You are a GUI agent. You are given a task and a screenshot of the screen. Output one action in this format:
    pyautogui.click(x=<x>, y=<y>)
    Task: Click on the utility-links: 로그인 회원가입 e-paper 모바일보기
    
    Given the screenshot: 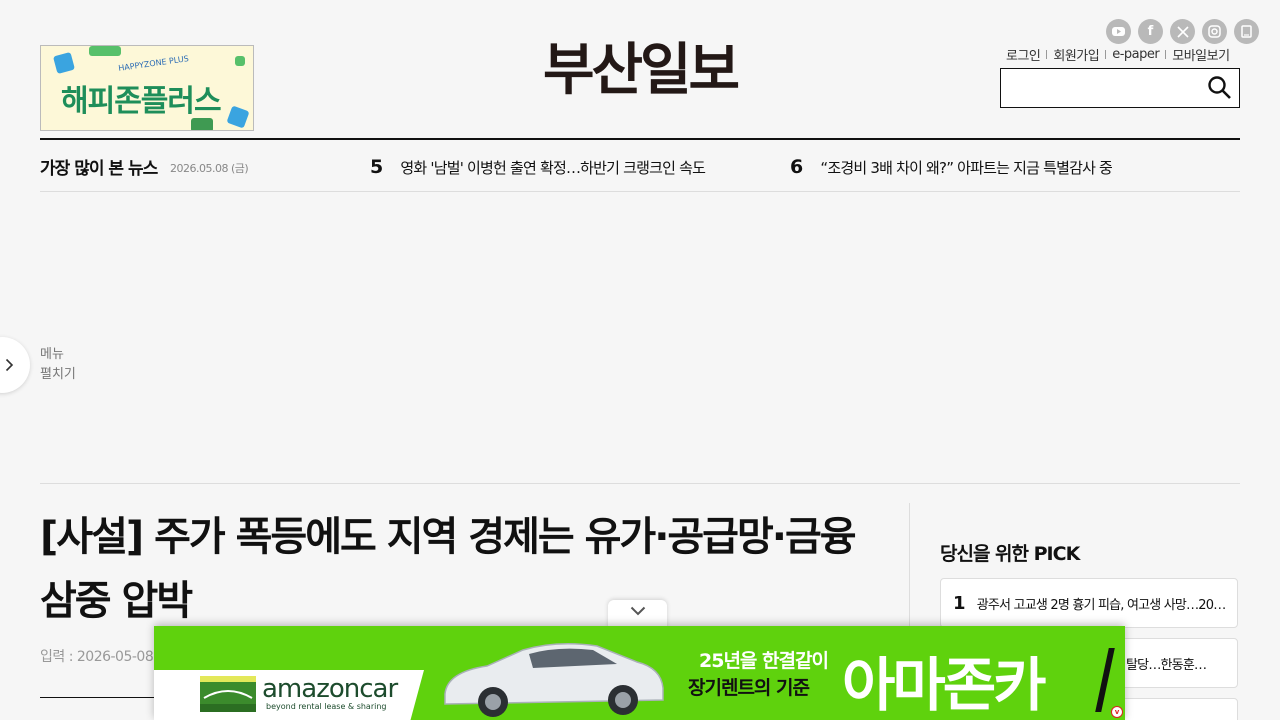 What is the action you would take?
    pyautogui.click(x=1118, y=54)
    